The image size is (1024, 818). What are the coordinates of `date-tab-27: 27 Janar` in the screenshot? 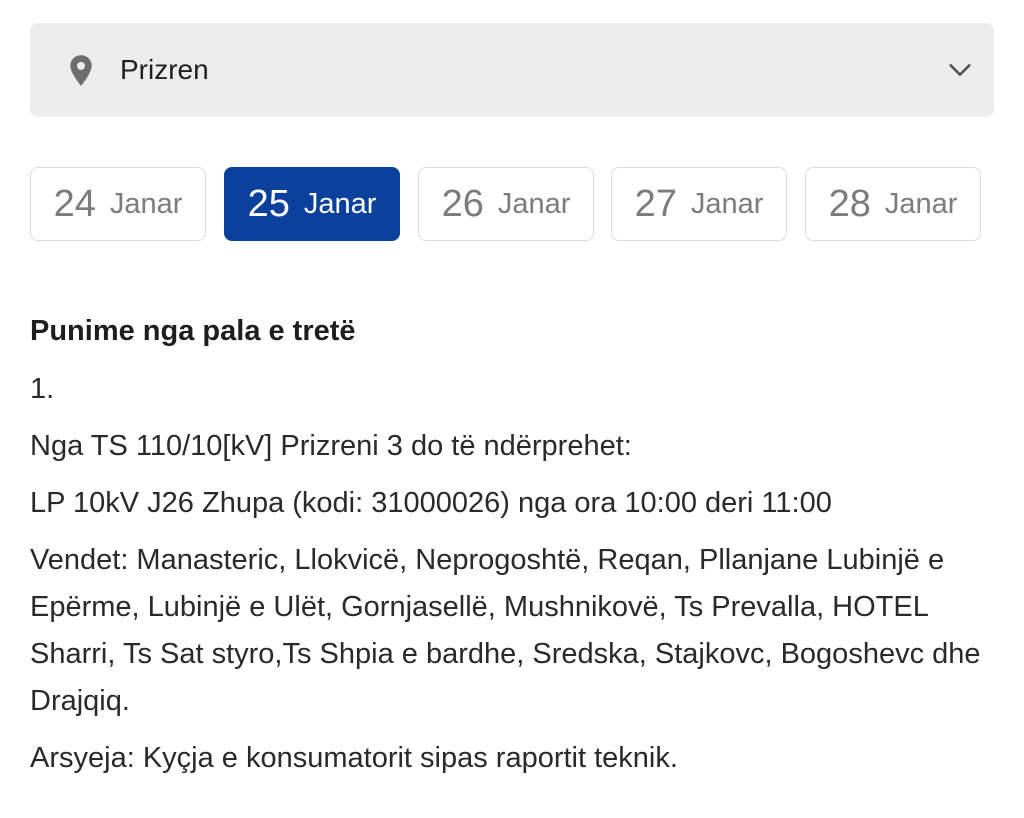 It's located at (699, 204).